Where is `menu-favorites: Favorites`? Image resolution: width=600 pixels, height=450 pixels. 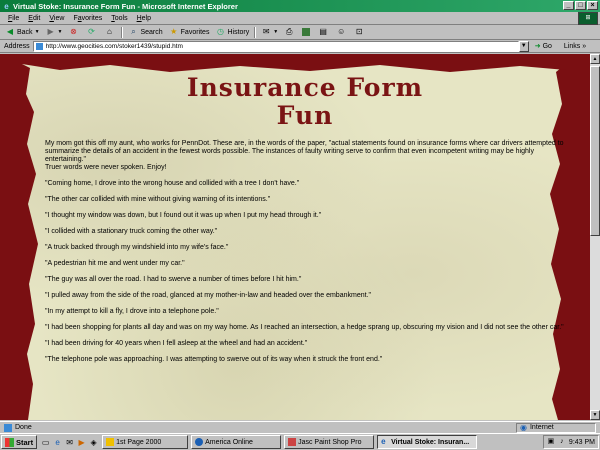 menu-favorites: Favorites is located at coordinates (87, 18).